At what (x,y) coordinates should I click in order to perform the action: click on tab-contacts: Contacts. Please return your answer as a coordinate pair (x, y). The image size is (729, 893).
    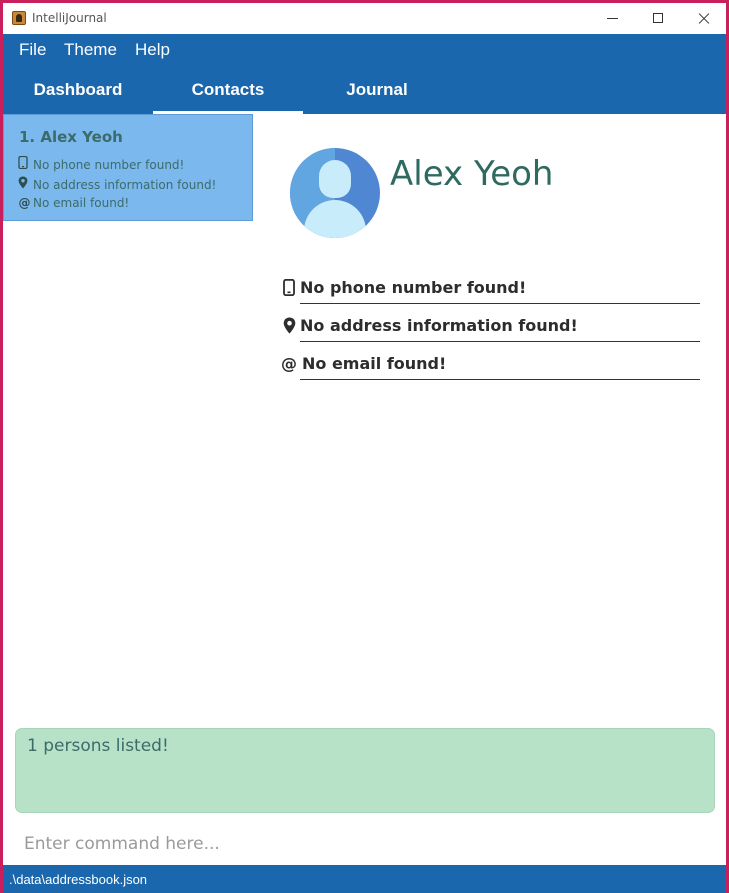
    Looking at the image, I should click on (228, 93).